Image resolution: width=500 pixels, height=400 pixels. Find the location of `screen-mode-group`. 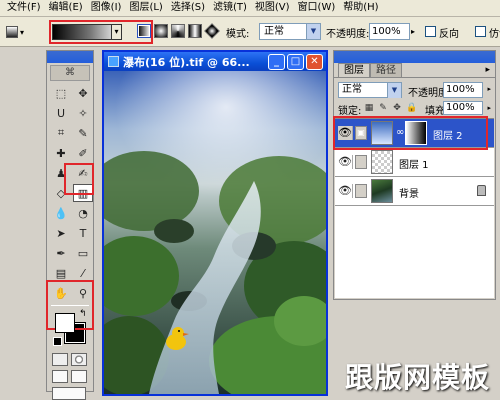

screen-mode-group is located at coordinates (70, 376).